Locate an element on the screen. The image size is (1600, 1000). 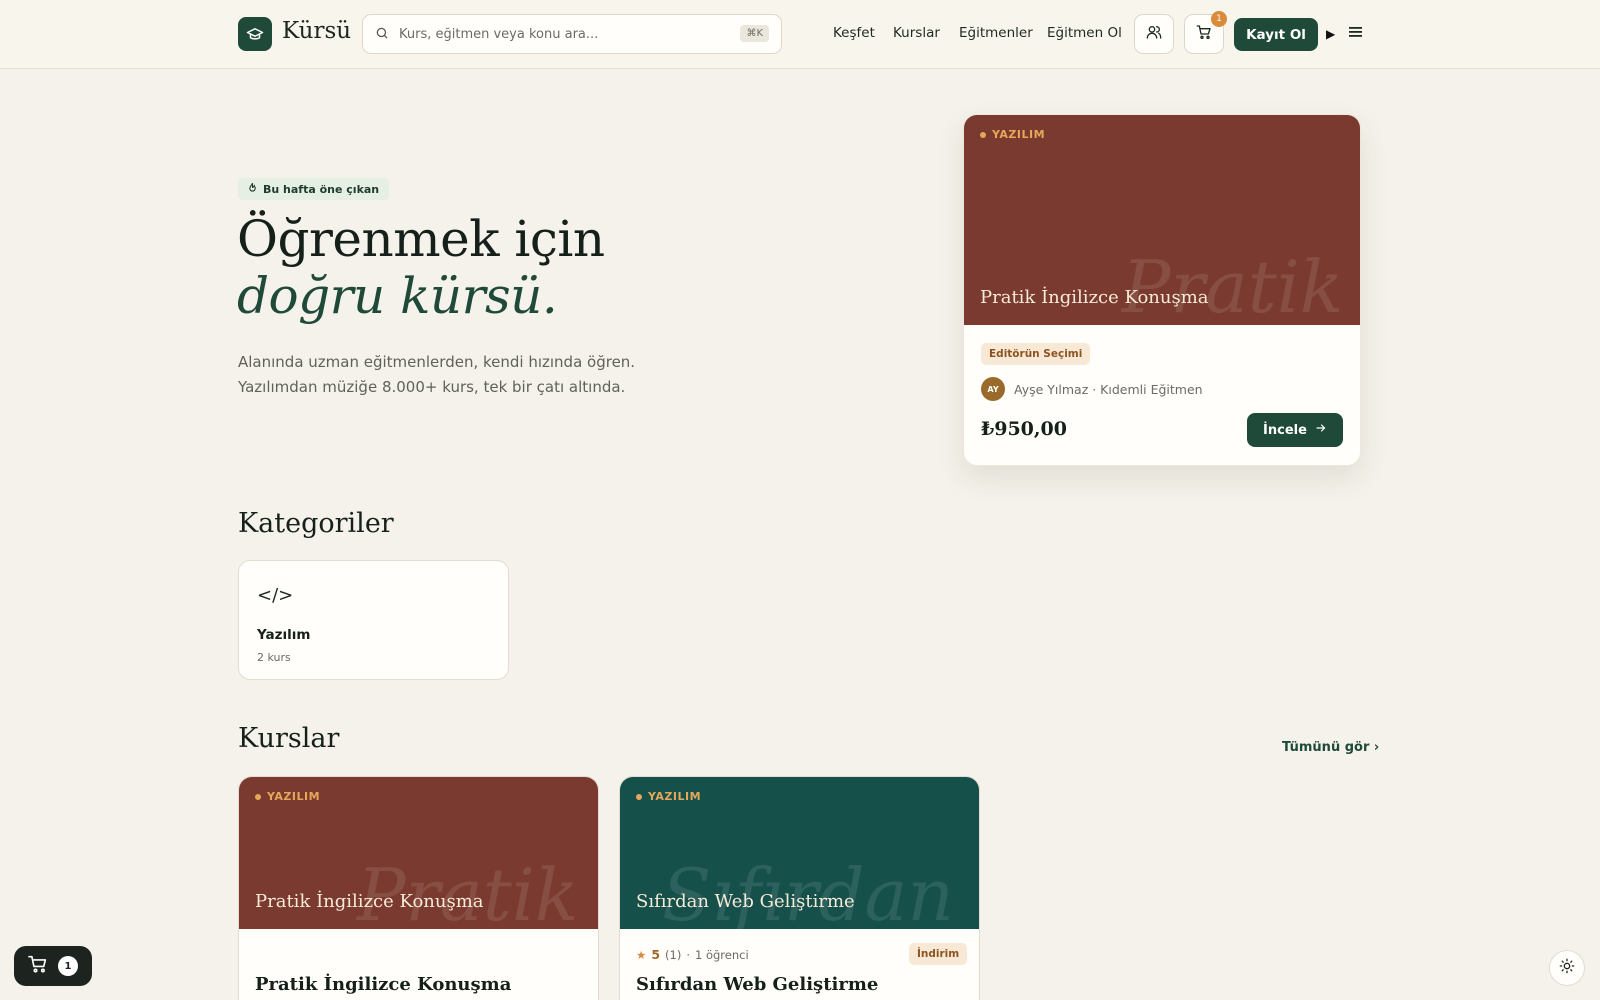
discount-badge: İndirim is located at coordinates (938, 954).